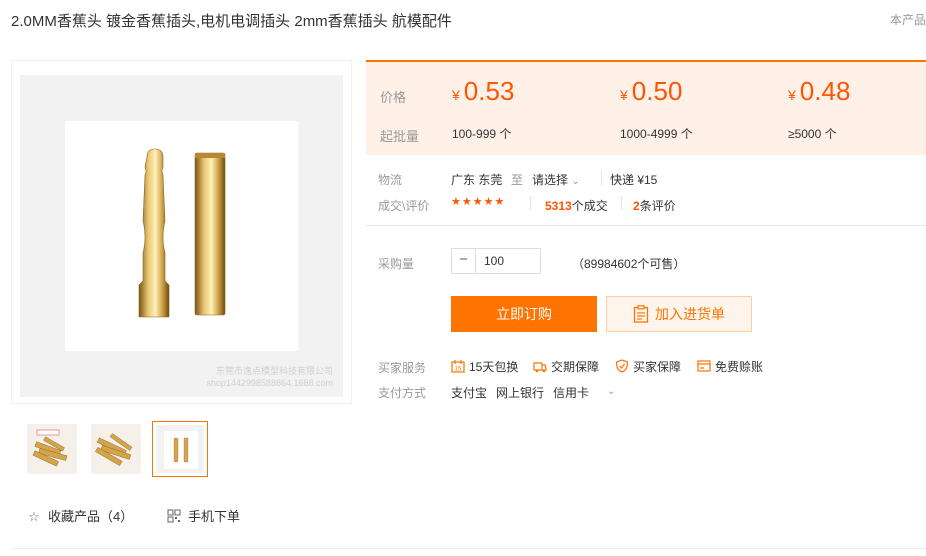  What do you see at coordinates (468, 548) in the screenshot?
I see `page-divider` at bounding box center [468, 548].